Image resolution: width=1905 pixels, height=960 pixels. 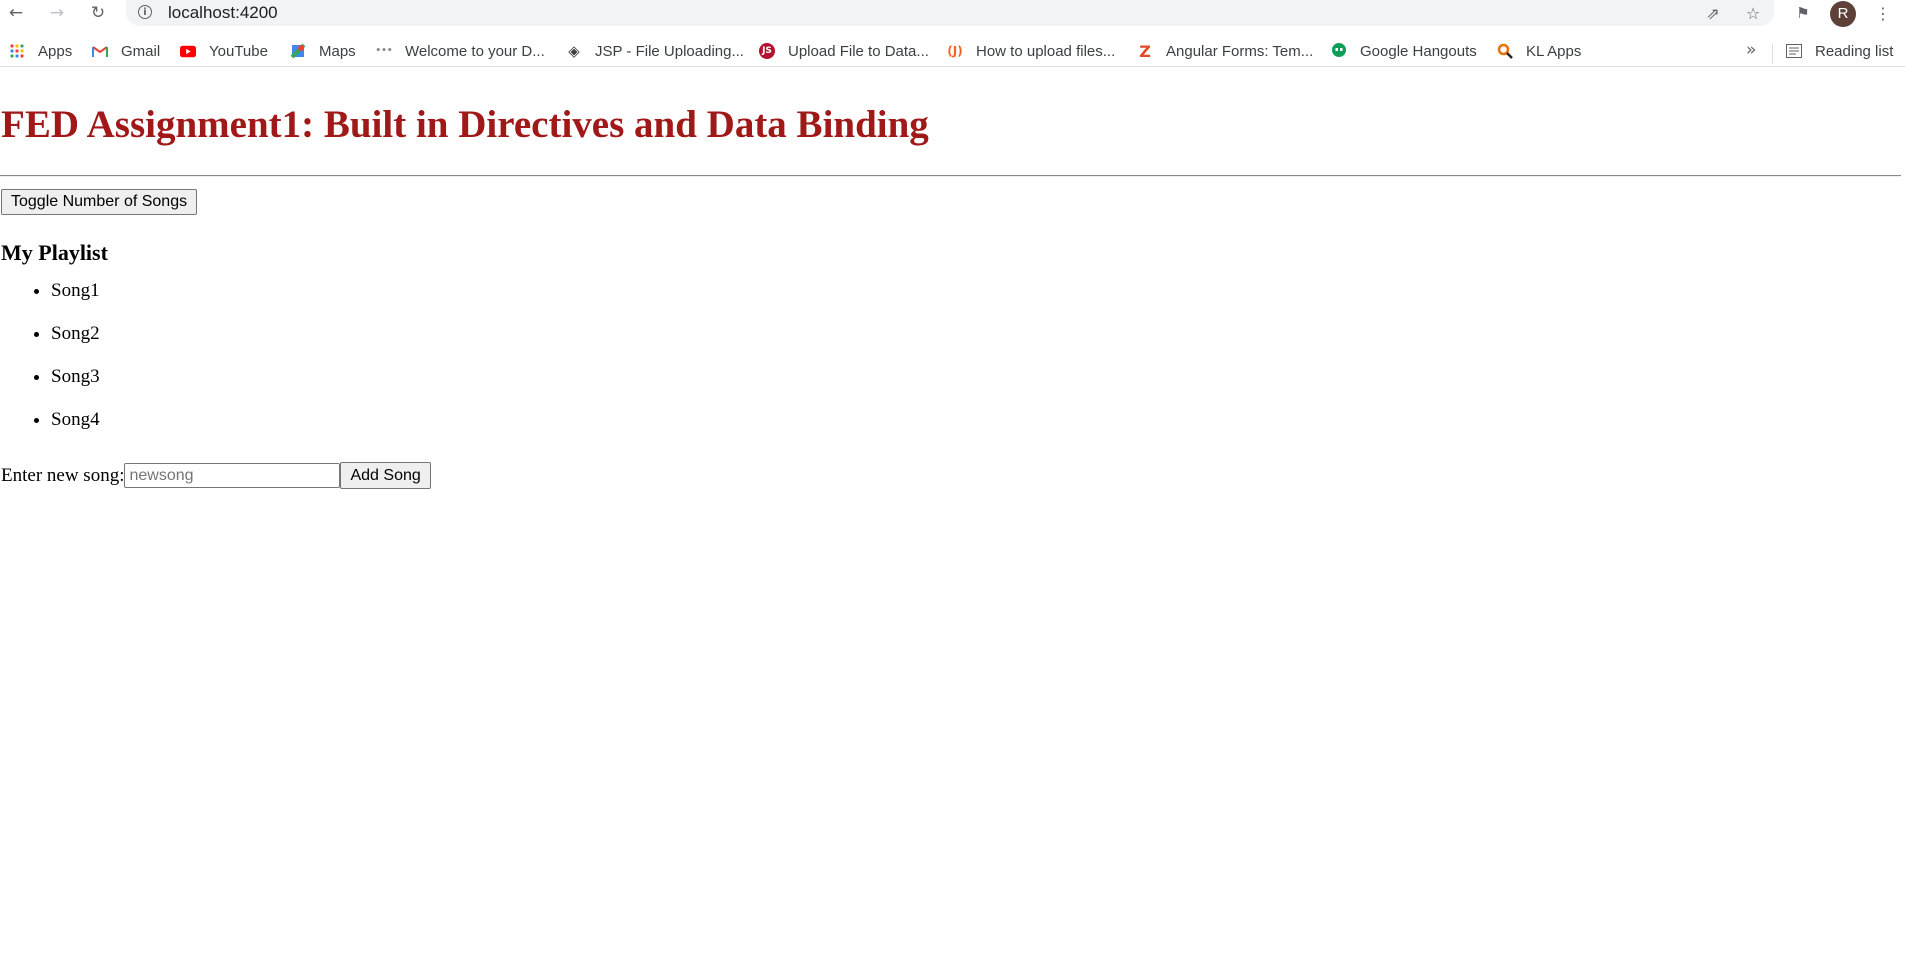 What do you see at coordinates (1713, 13) in the screenshot?
I see `share-icon: ⇗` at bounding box center [1713, 13].